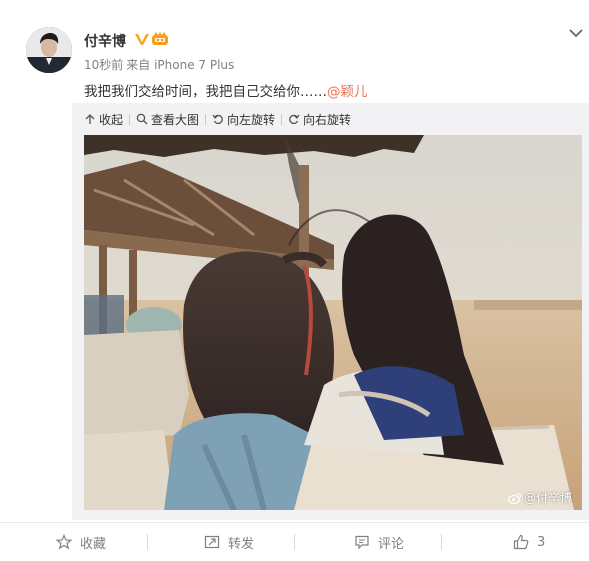 This screenshot has width=589, height=561. I want to click on post-meta: 10秒前 来自 iPhone 7 Plus, so click(160, 64).